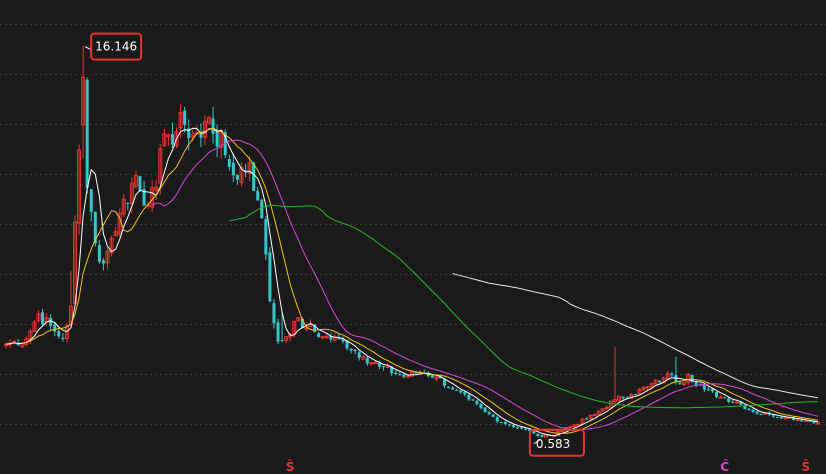 This screenshot has height=474, width=826. I want to click on low-value-label: 0.583, so click(553, 444).